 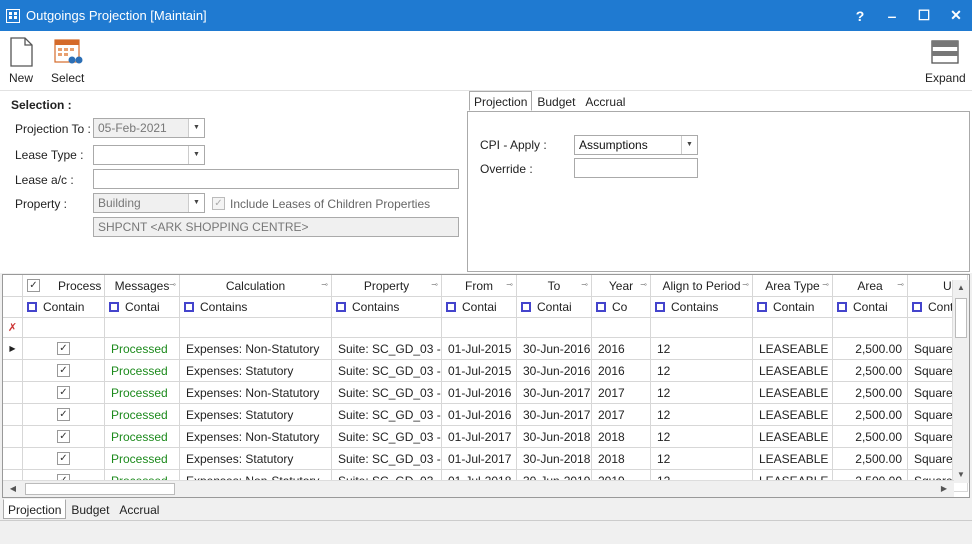 I want to click on to-cell: 30-Jun-2018, so click(x=554, y=437).